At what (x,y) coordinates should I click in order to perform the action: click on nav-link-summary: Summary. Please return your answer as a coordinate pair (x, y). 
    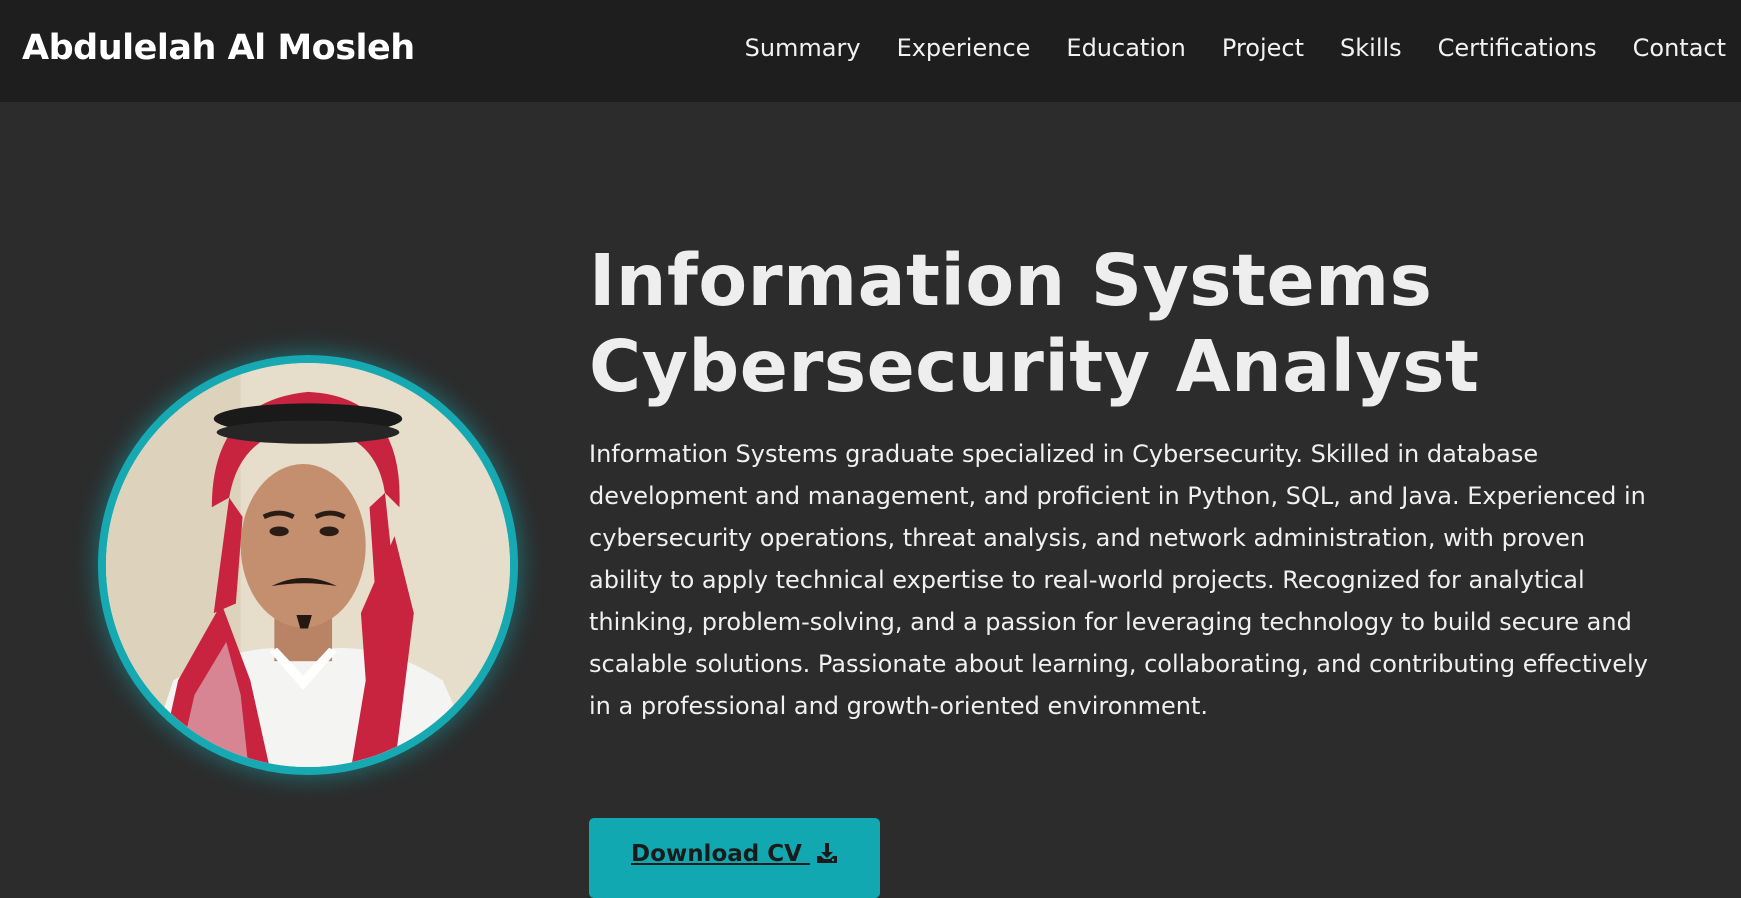
    Looking at the image, I should click on (803, 48).